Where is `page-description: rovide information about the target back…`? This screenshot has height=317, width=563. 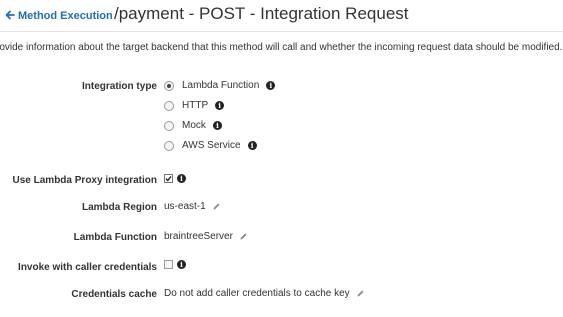 page-description: rovide information about the target back… is located at coordinates (281, 47).